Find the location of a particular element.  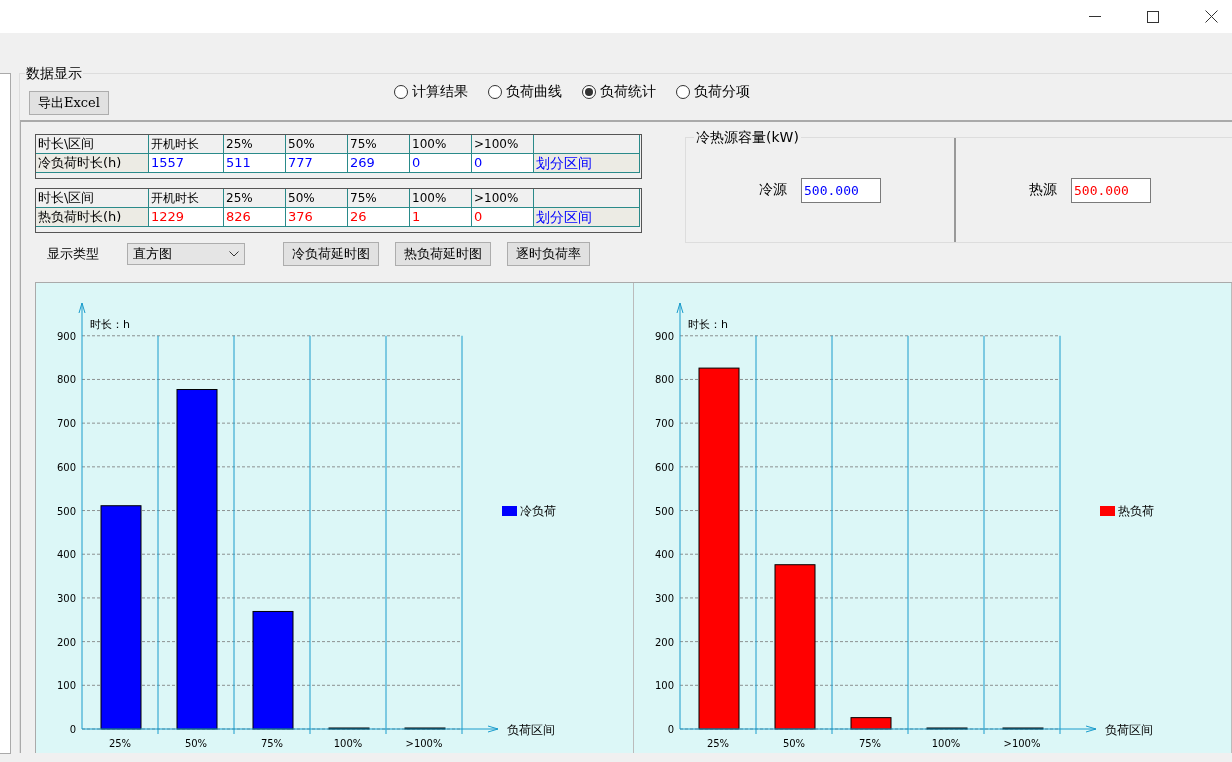

table-cell: 511 is located at coordinates (255, 163).